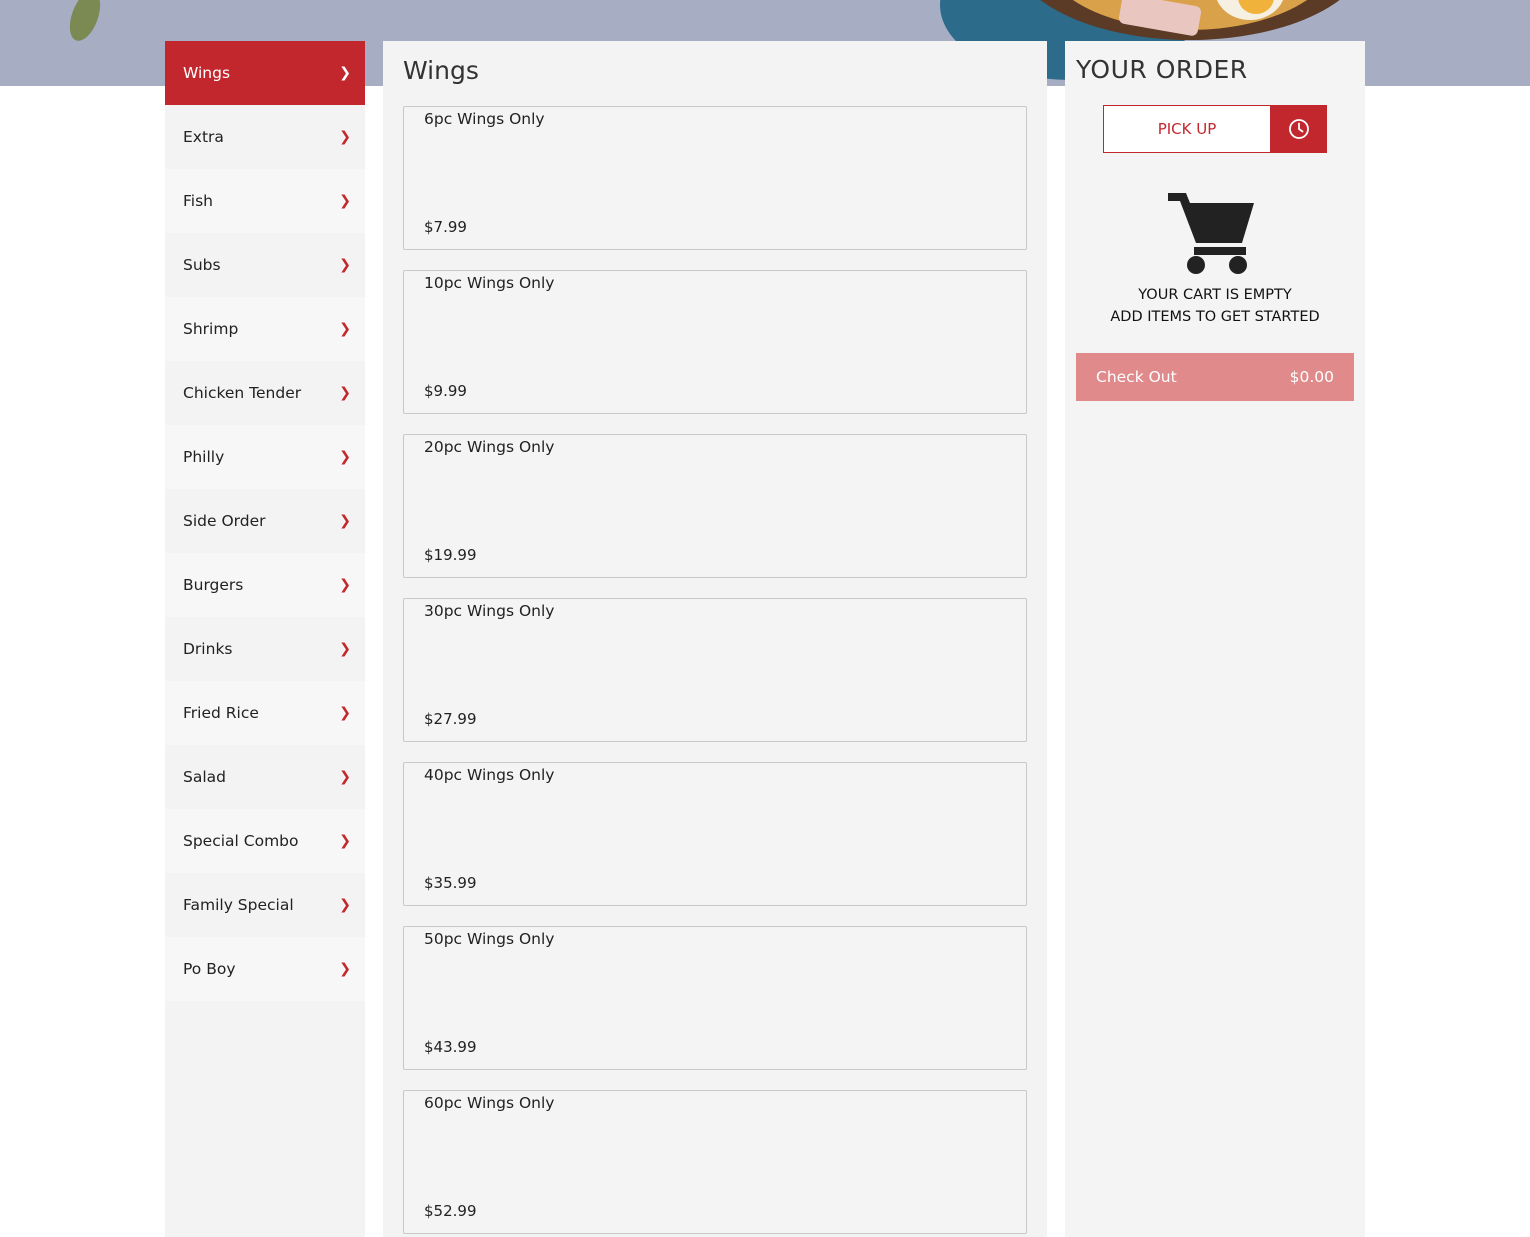 Image resolution: width=1530 pixels, height=1237 pixels. What do you see at coordinates (450, 1047) in the screenshot?
I see `menu-item-price: $43.99` at bounding box center [450, 1047].